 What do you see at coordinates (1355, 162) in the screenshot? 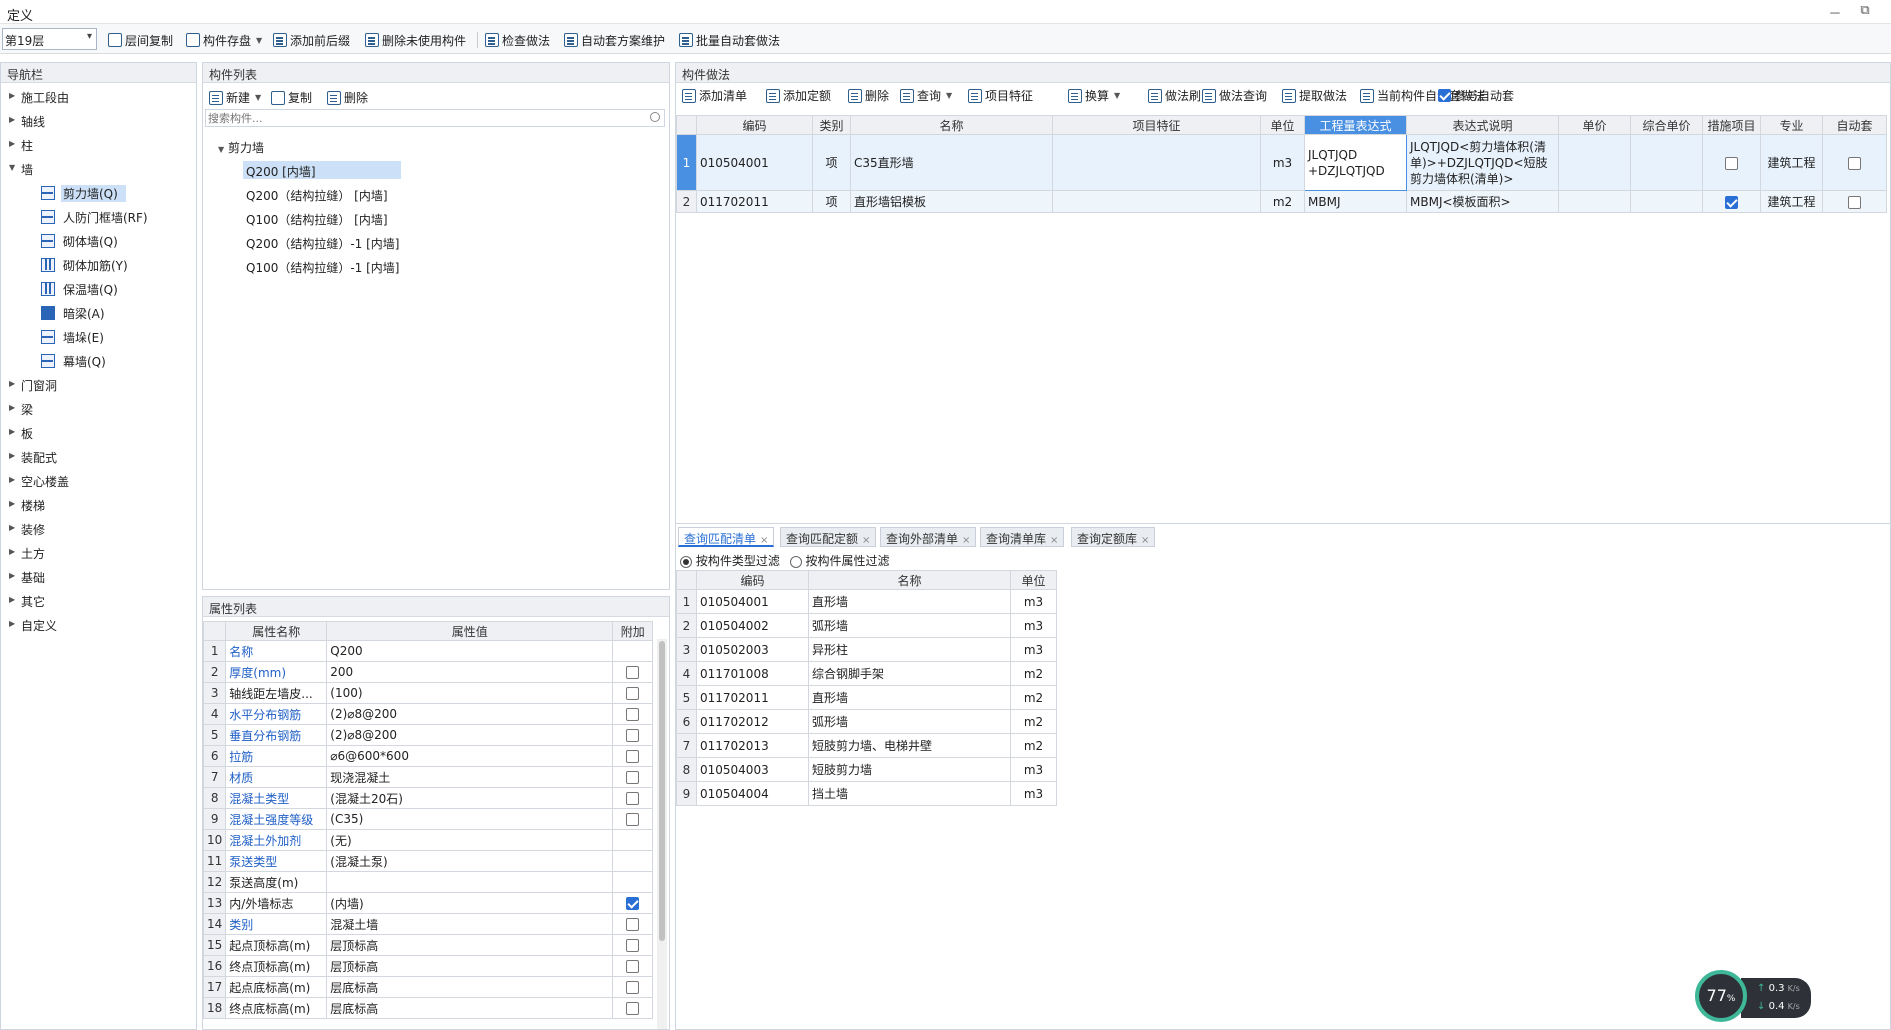
I see `expression-cell: JLQTJQD +DZJLQTJQD` at bounding box center [1355, 162].